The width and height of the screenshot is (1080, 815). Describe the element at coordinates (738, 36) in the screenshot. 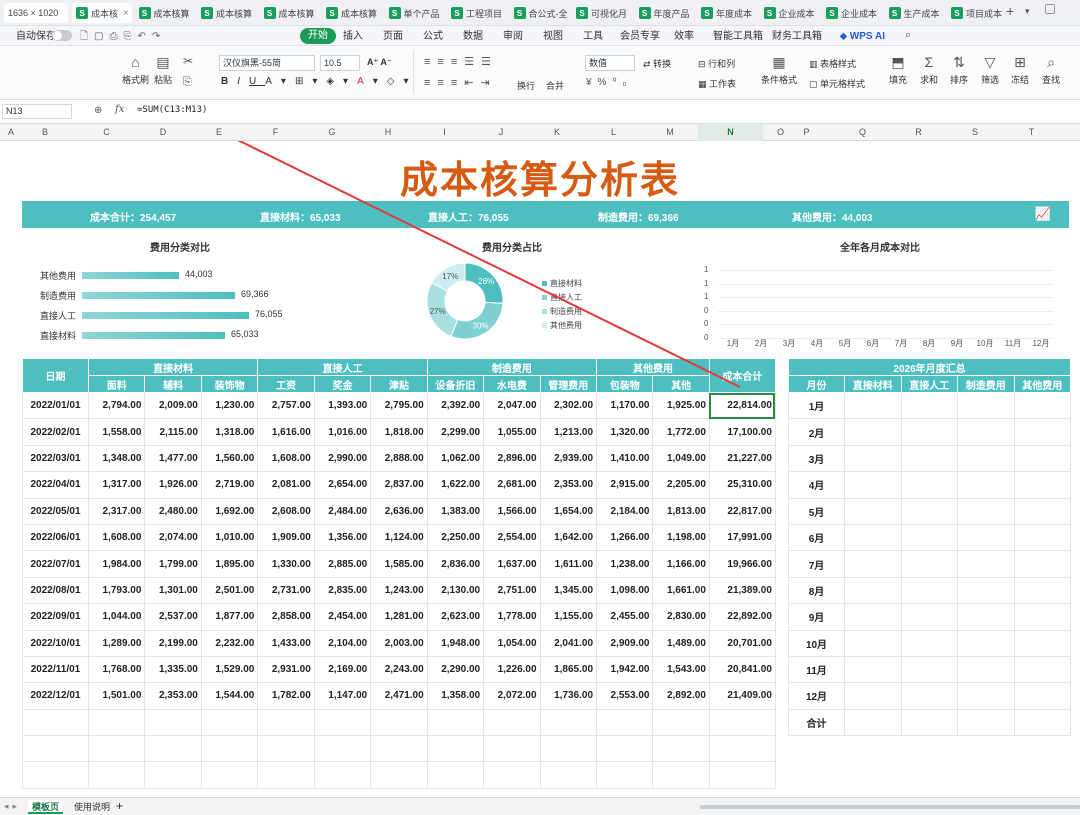

I see `menu-item: 智能工具箱` at that location.